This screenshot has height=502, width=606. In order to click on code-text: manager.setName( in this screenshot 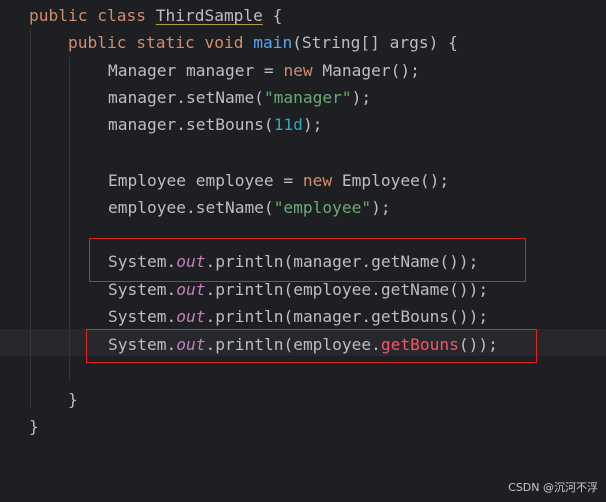, I will do `click(186, 97)`.